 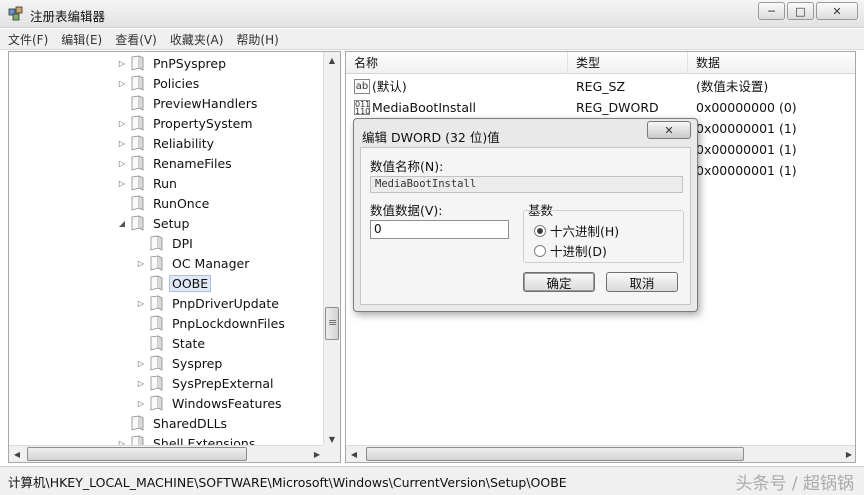 I want to click on dialog-title: 编辑 DWORD (32 位)值, so click(x=431, y=137).